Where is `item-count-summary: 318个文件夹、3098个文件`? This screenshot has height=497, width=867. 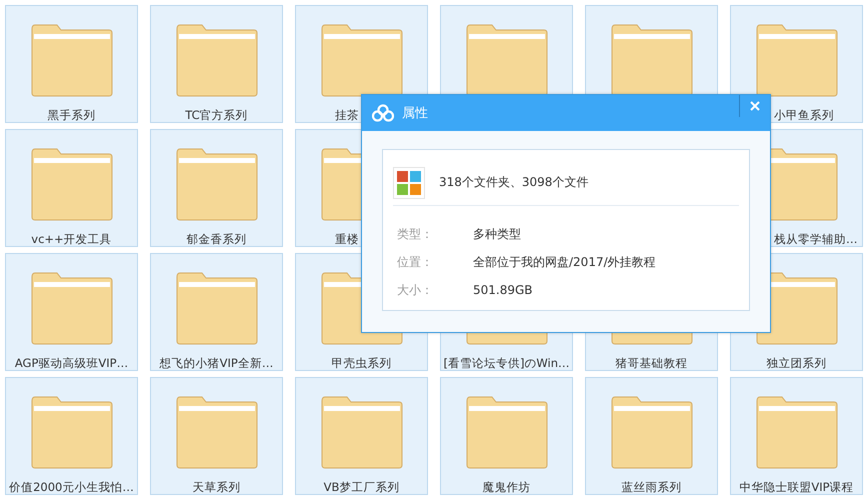
item-count-summary: 318个文件夹、3098个文件 is located at coordinates (513, 182).